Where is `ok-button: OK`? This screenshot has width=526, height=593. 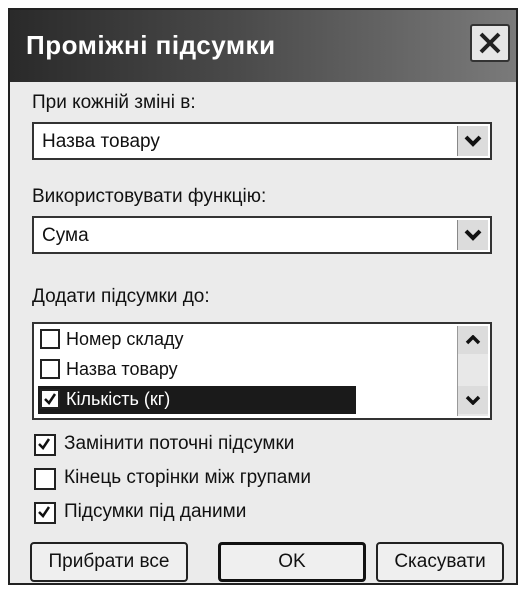
ok-button: OK is located at coordinates (292, 562).